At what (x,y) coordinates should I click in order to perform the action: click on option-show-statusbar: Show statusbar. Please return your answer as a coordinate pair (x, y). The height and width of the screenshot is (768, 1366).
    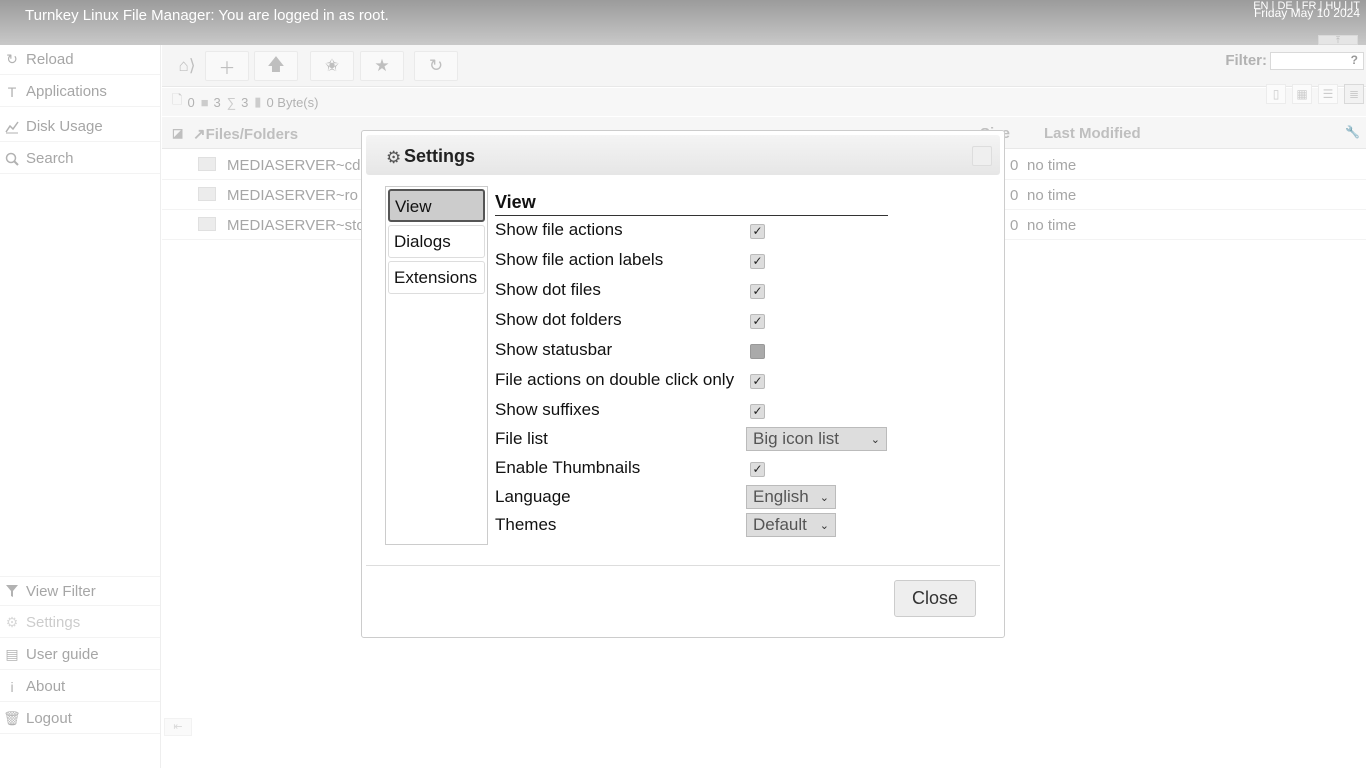
    Looking at the image, I should click on (695, 351).